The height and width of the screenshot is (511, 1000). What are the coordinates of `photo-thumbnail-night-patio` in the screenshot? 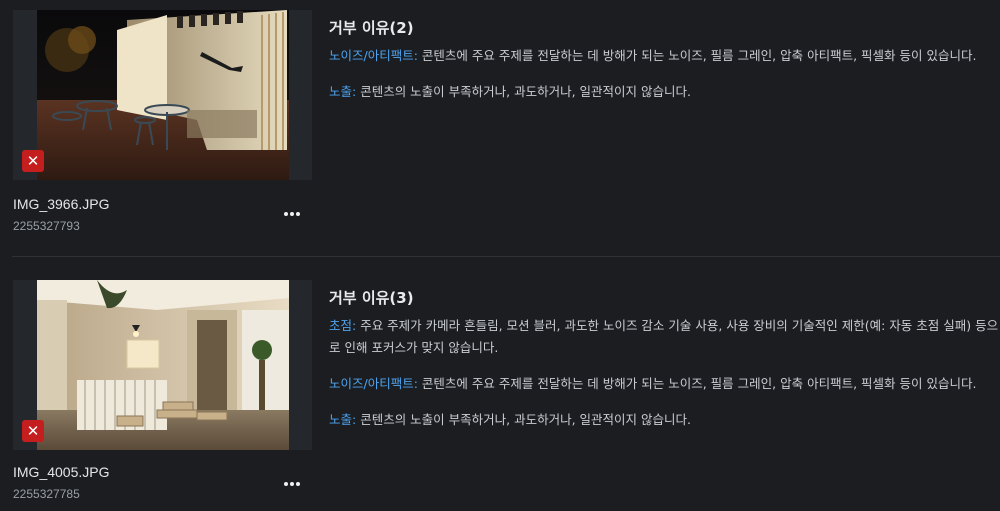 It's located at (163, 95).